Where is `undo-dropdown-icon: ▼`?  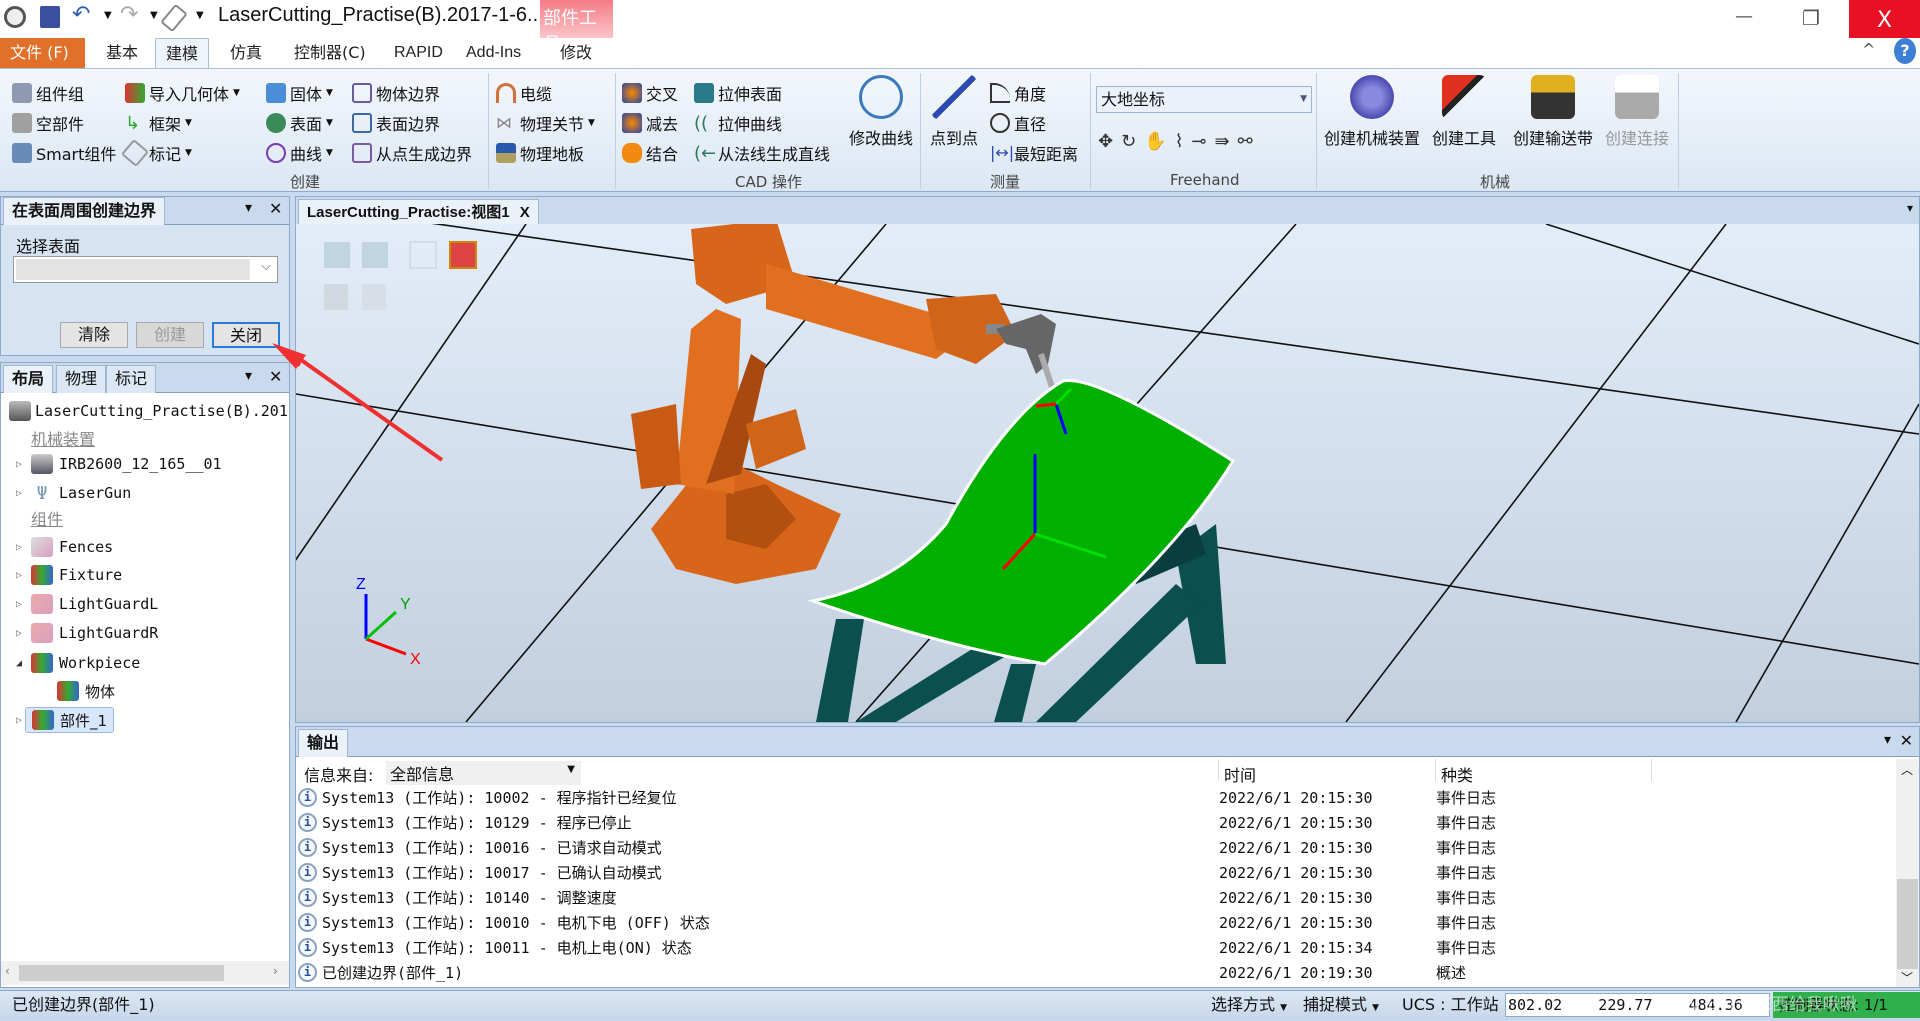 undo-dropdown-icon: ▼ is located at coordinates (108, 15).